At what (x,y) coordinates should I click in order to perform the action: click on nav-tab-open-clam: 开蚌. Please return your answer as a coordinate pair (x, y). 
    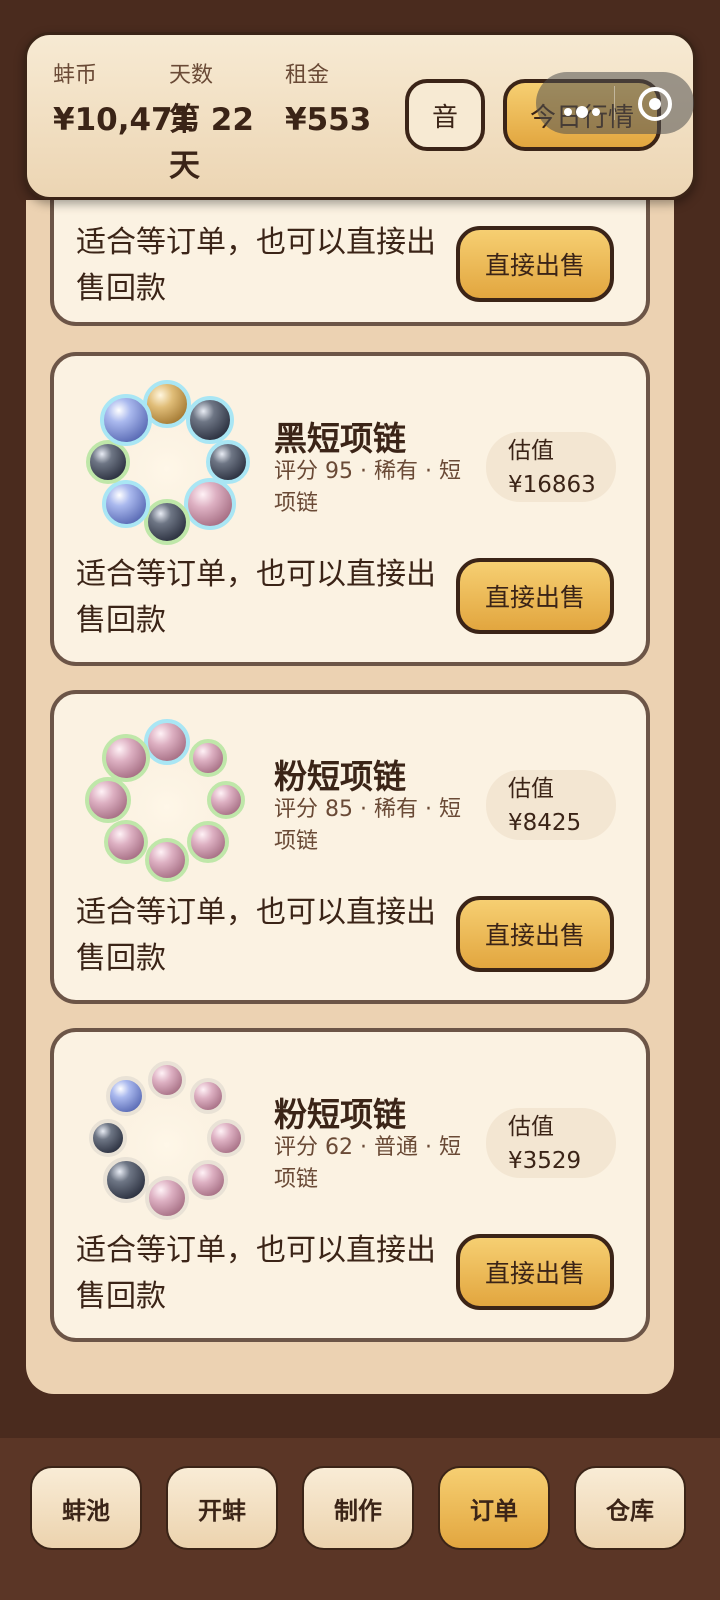
    Looking at the image, I should click on (222, 1508).